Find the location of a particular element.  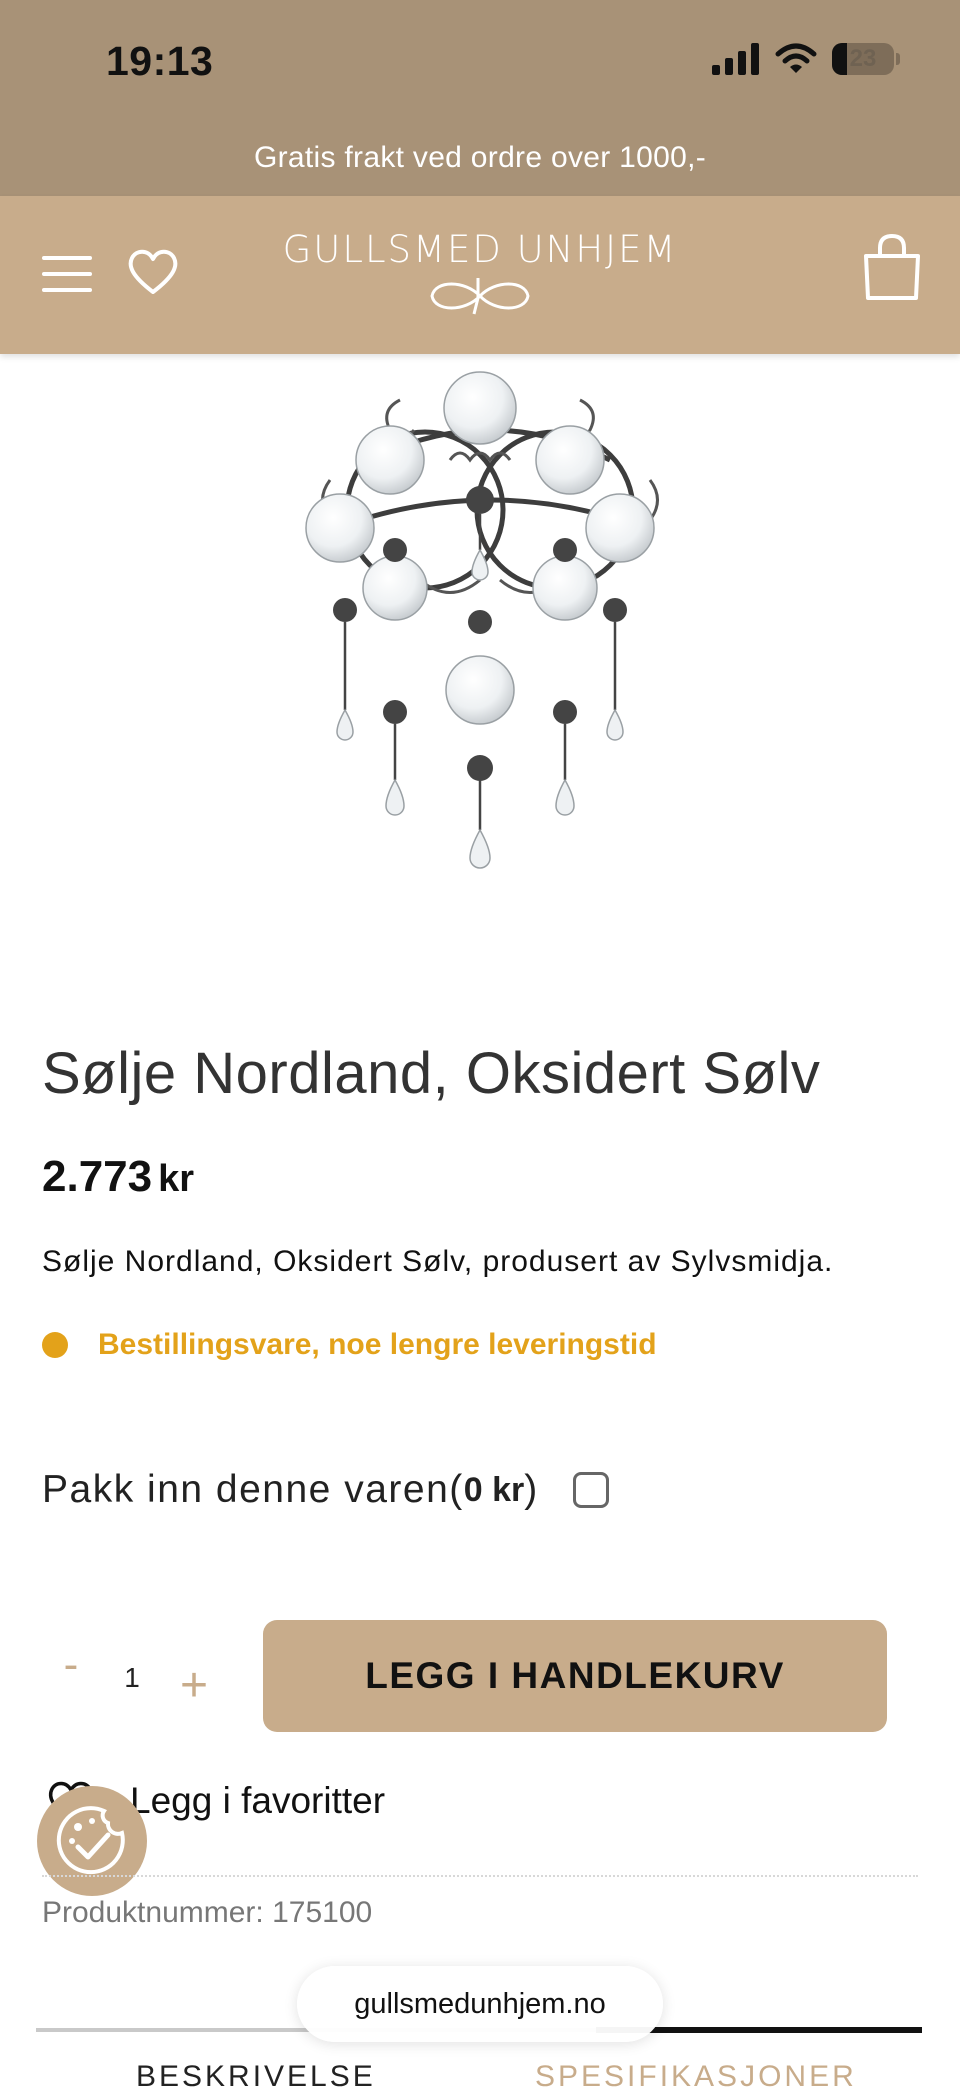

add-to-cart-label: LEGG I HANDLEKURV is located at coordinates (575, 1675).